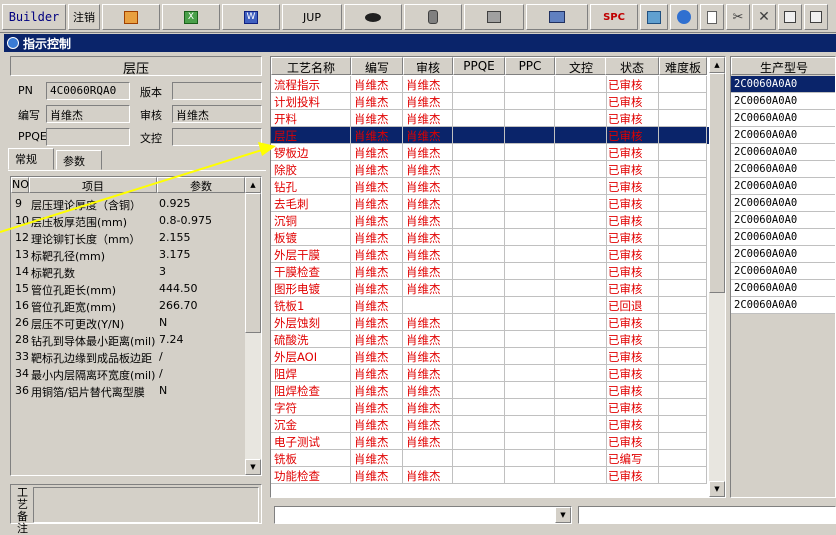  What do you see at coordinates (131, 17) in the screenshot?
I see `powerpoint-icon` at bounding box center [131, 17].